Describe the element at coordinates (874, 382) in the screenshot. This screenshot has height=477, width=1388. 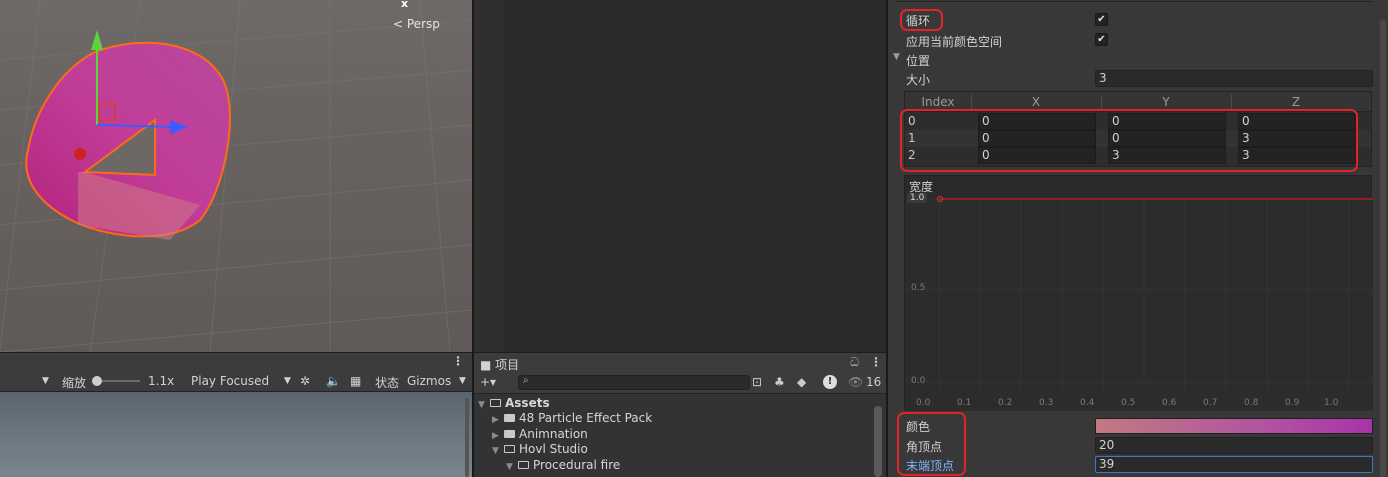
I see `package-count-badge: 16` at that location.